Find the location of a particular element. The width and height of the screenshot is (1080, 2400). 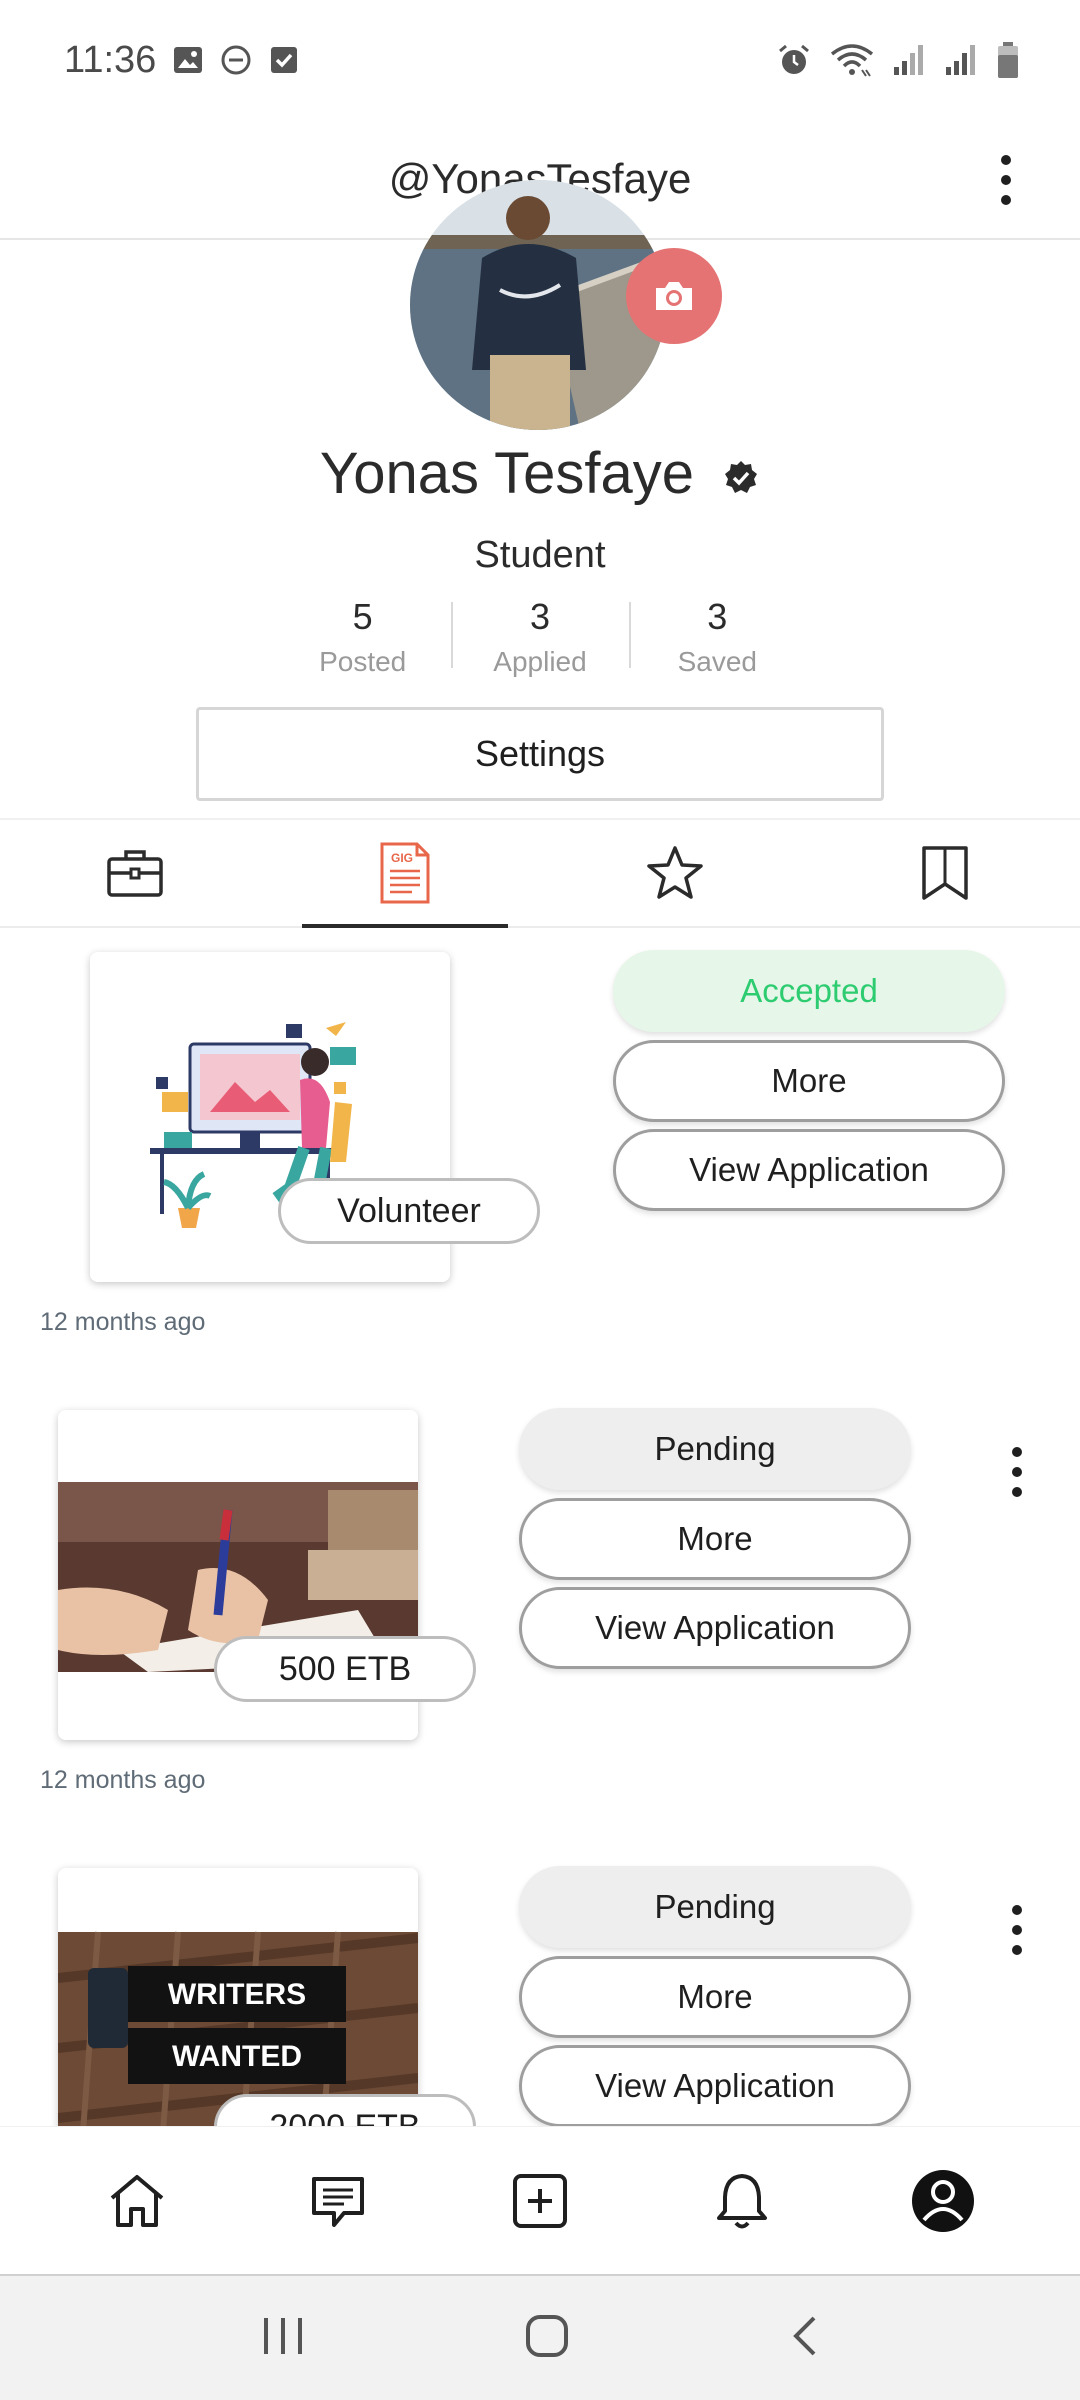

tab-starred is located at coordinates (675, 873).